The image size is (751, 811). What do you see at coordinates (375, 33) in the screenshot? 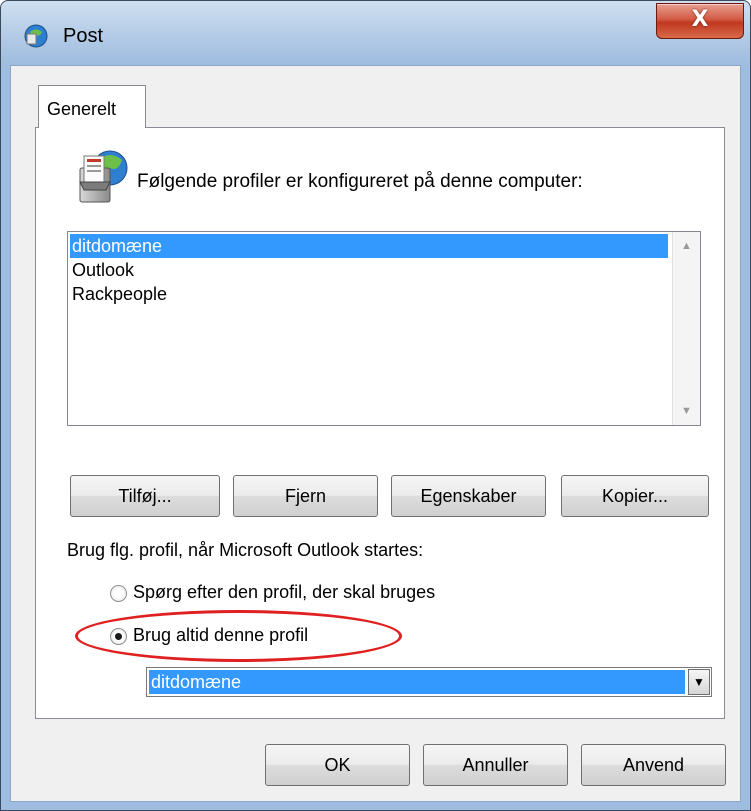
I see `title-bar: Post X` at bounding box center [375, 33].